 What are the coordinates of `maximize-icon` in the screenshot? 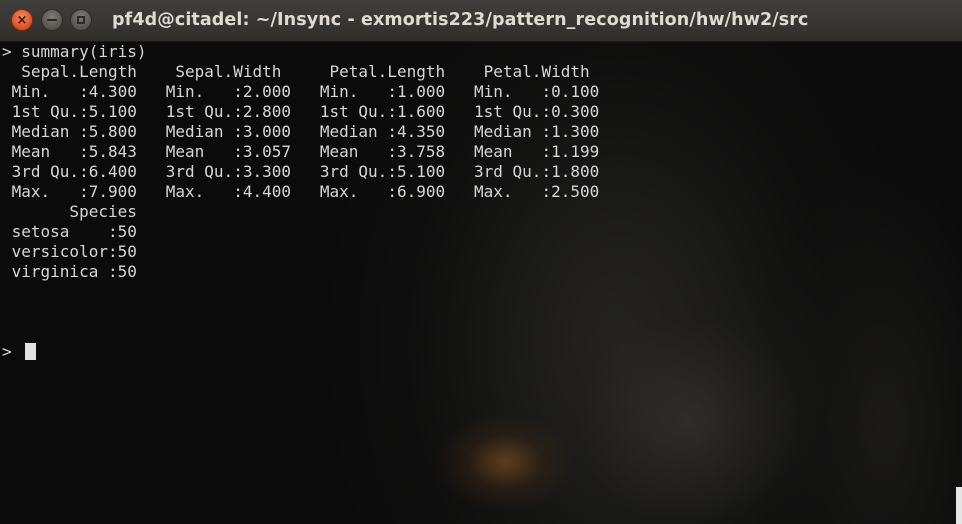 It's located at (81, 20).